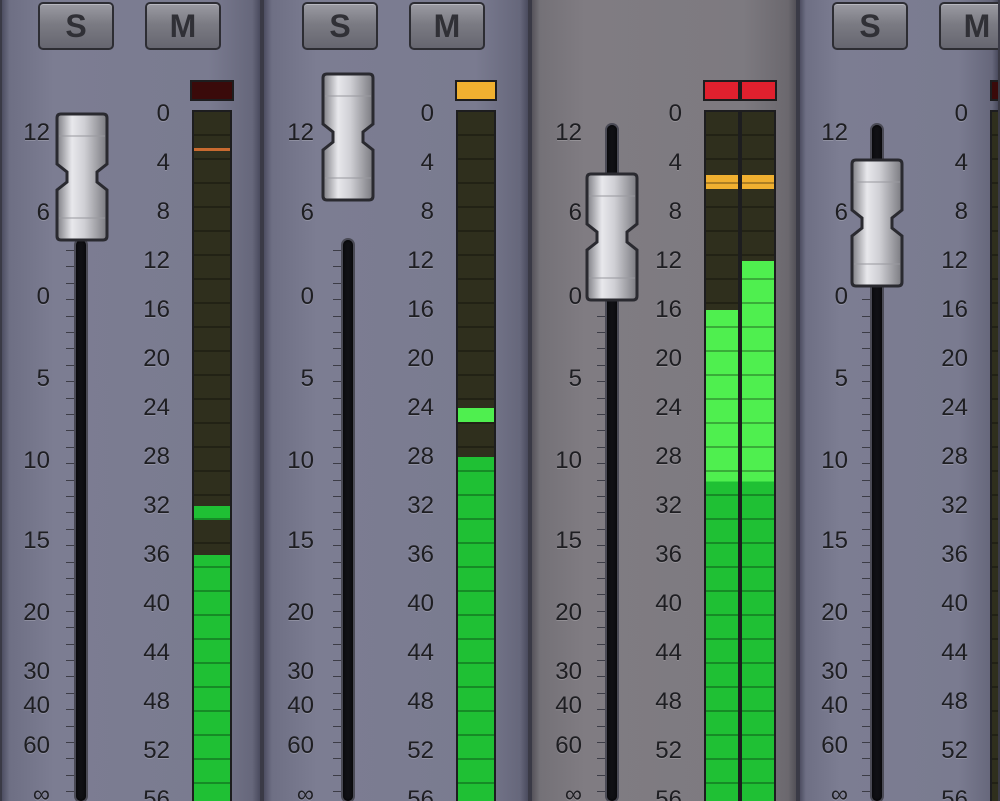  I want to click on meter-scale-label: 20, so click(954, 358).